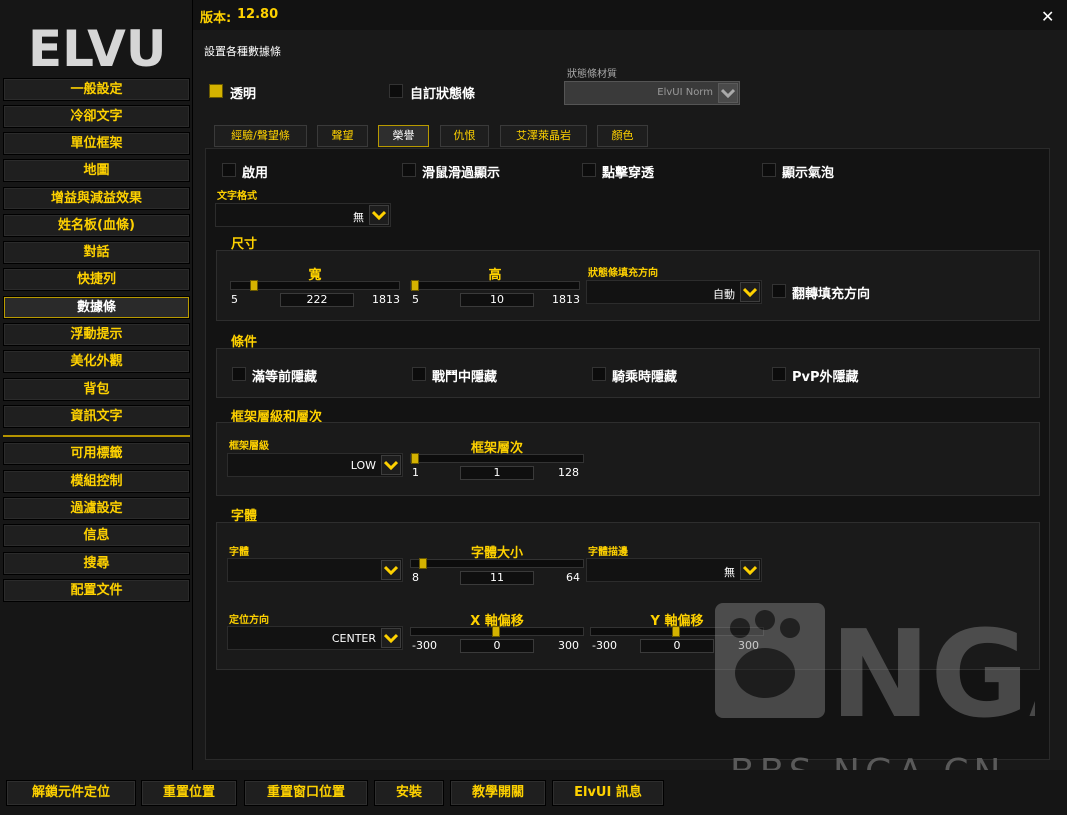 The height and width of the screenshot is (815, 1067). I want to click on hide-in-combat-checkbox, so click(419, 374).